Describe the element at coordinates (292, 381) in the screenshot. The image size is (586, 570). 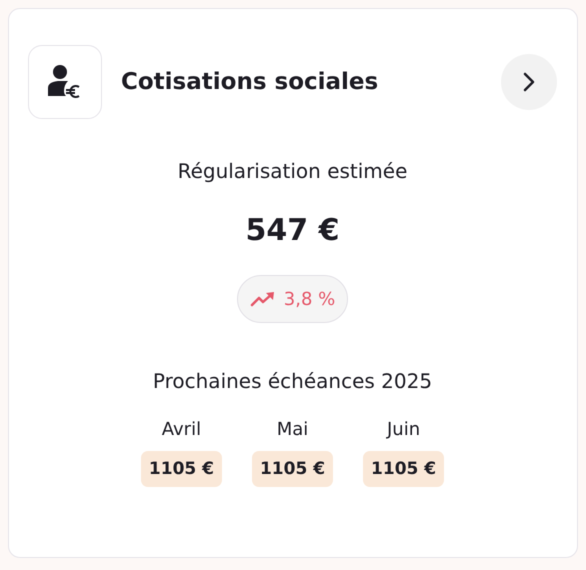
I see `schedule-title: Prochaines échéances 2025` at that location.